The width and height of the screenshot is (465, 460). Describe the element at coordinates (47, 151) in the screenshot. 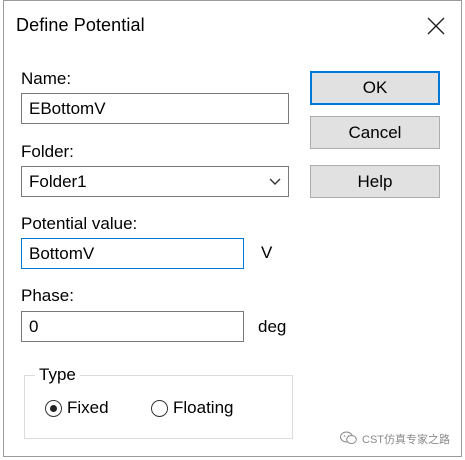

I see `folder-label: Folder:` at that location.